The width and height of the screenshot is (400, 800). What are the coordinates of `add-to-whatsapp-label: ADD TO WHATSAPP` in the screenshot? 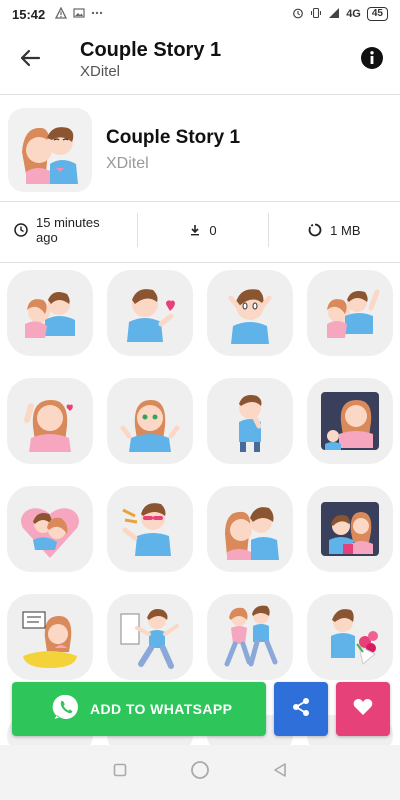 It's located at (161, 709).